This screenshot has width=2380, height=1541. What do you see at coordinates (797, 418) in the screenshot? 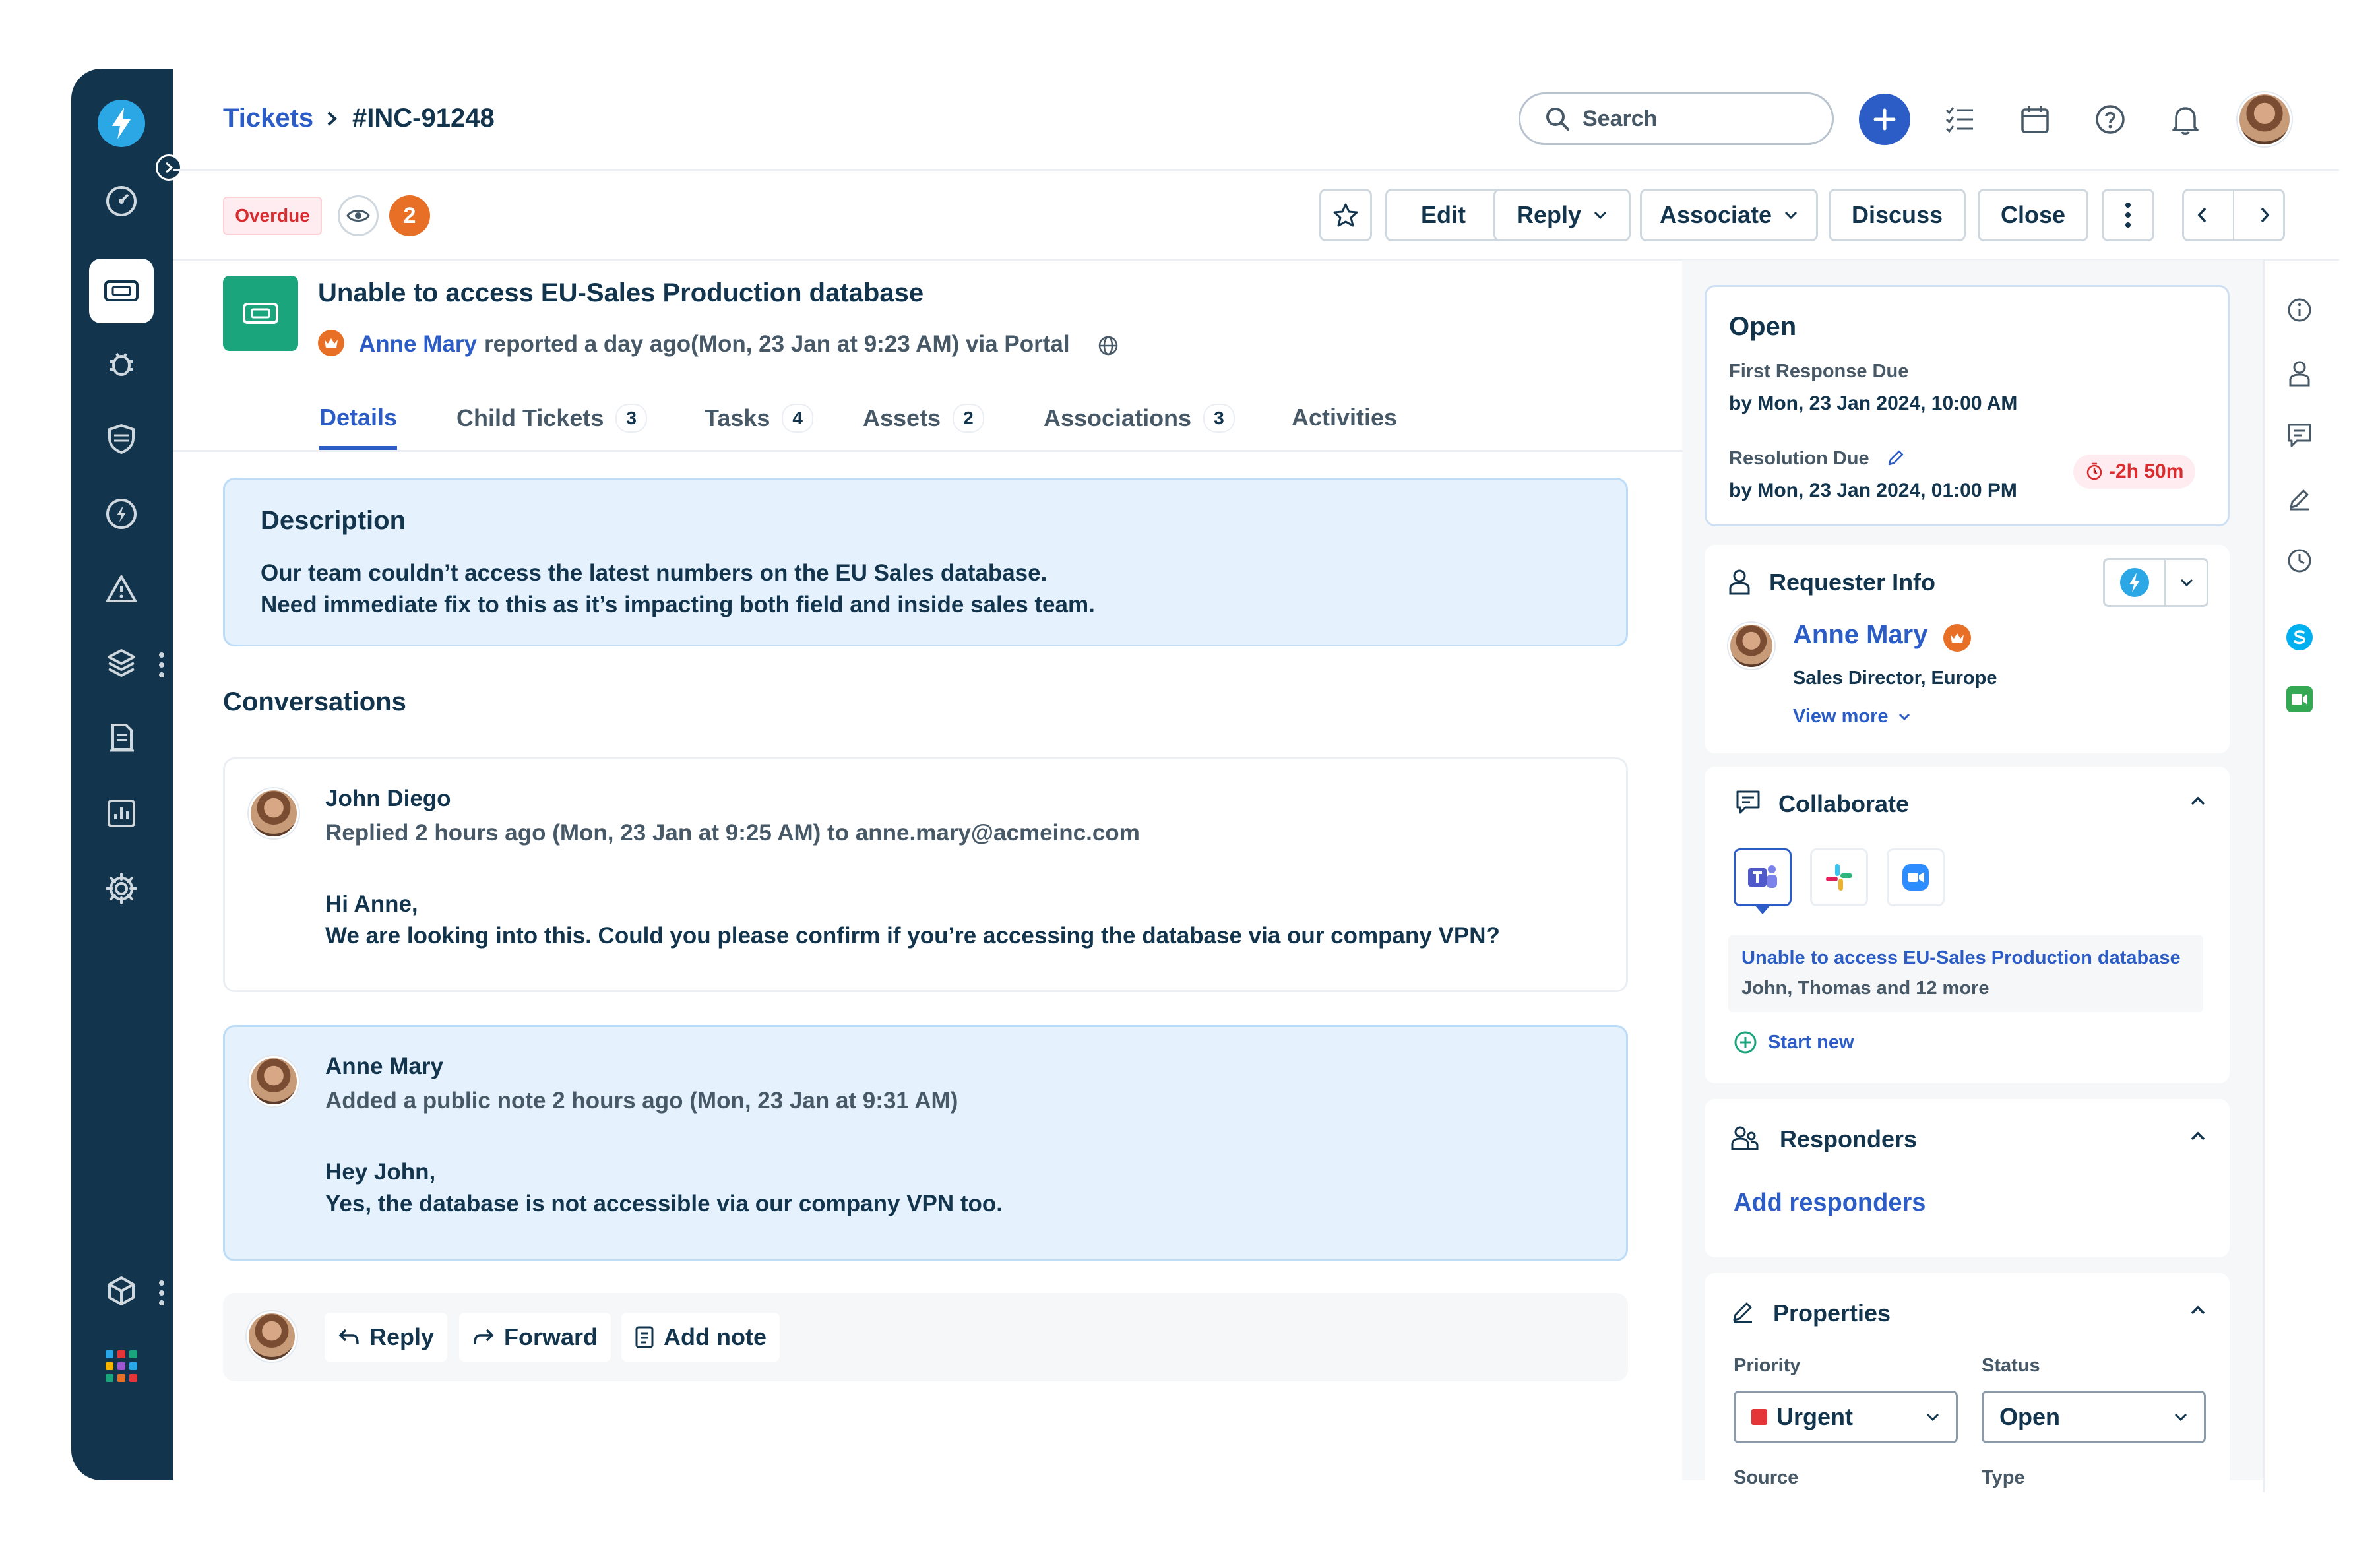
I see `tab-count-badge: 4` at bounding box center [797, 418].